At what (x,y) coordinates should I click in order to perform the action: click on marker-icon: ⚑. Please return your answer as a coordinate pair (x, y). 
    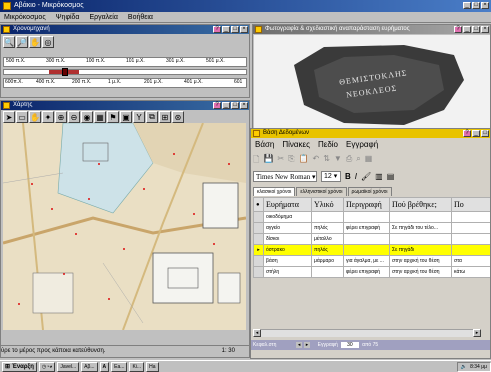
    Looking at the image, I should click on (113, 117).